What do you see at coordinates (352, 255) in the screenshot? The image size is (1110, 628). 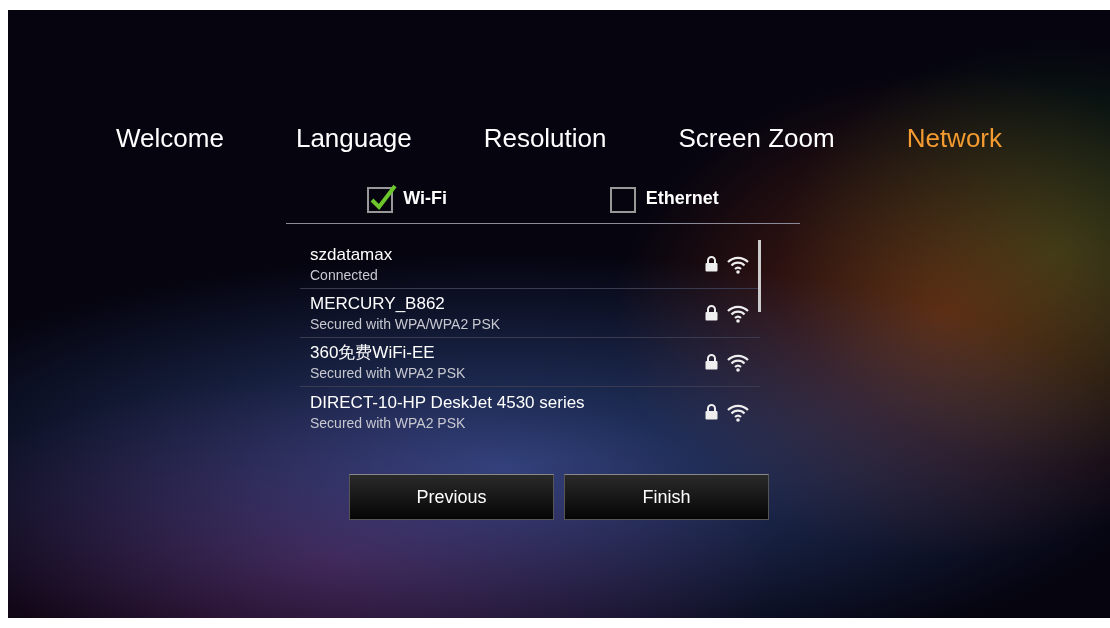 I see `network-name: szdatamax` at bounding box center [352, 255].